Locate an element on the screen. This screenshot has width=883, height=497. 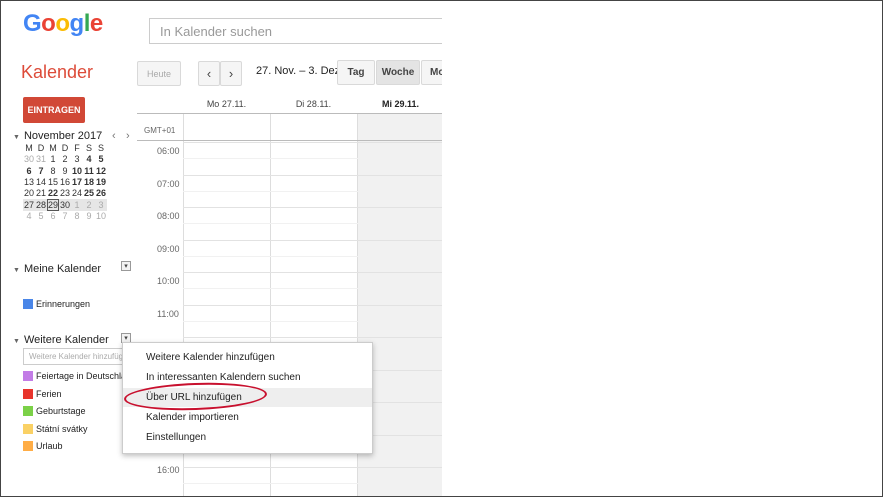
menu-item-browse-calendars: In interessanten Kalendern suchen is located at coordinates (247, 377).